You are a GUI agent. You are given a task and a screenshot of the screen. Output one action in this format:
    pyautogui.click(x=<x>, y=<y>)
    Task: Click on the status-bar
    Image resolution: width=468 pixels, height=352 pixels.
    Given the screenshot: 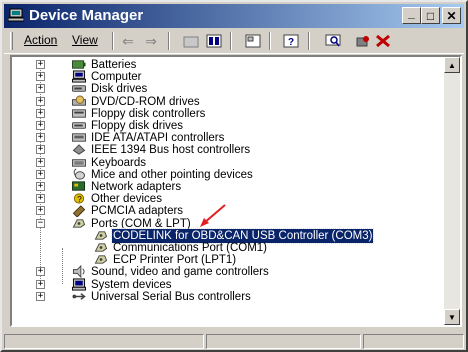 What is the action you would take?
    pyautogui.click(x=234, y=341)
    